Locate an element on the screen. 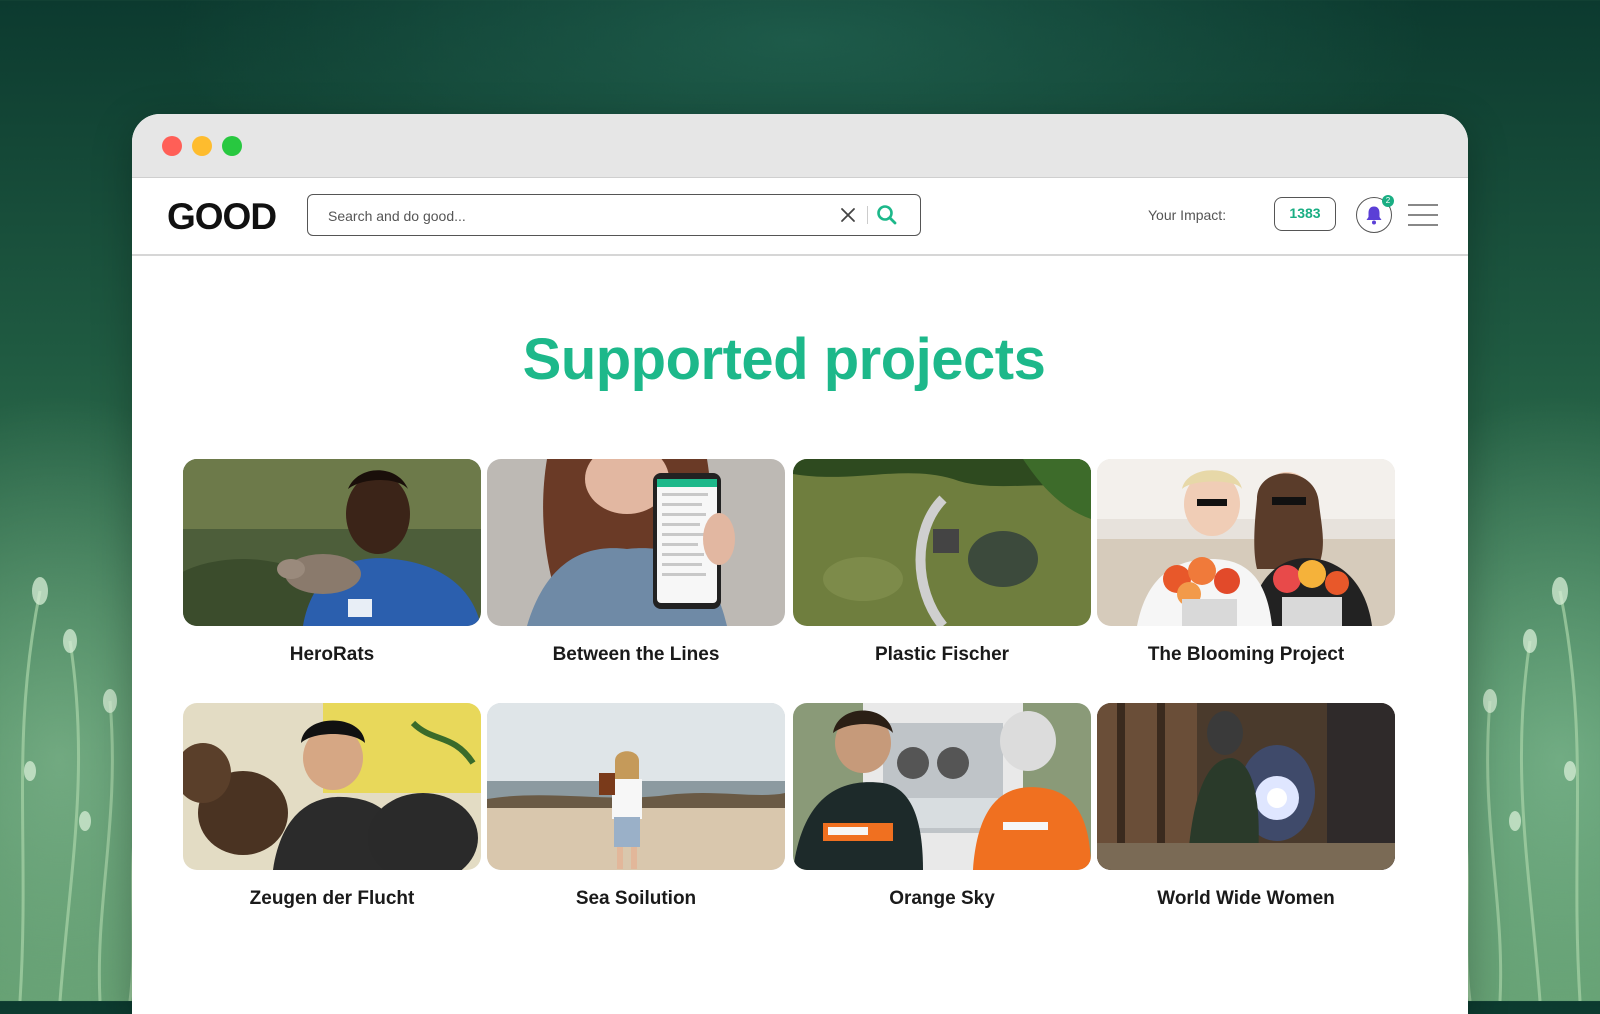 Image resolution: width=1600 pixels, height=1014 pixels. project-card-sea-soilution: Sea Soilution is located at coordinates (636, 806).